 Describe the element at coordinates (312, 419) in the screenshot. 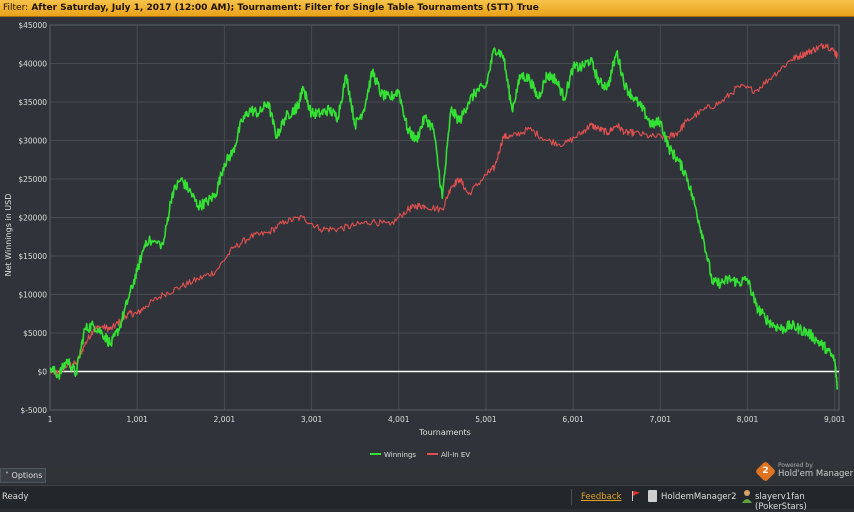

I see `x-tick-label: 3,001` at that location.